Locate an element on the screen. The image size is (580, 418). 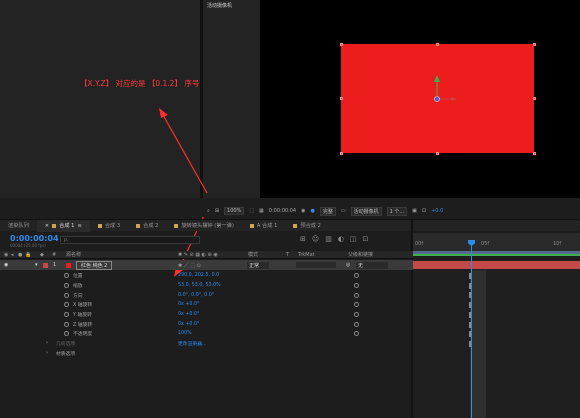
lock-icon: 🔒 is located at coordinates (28, 255).